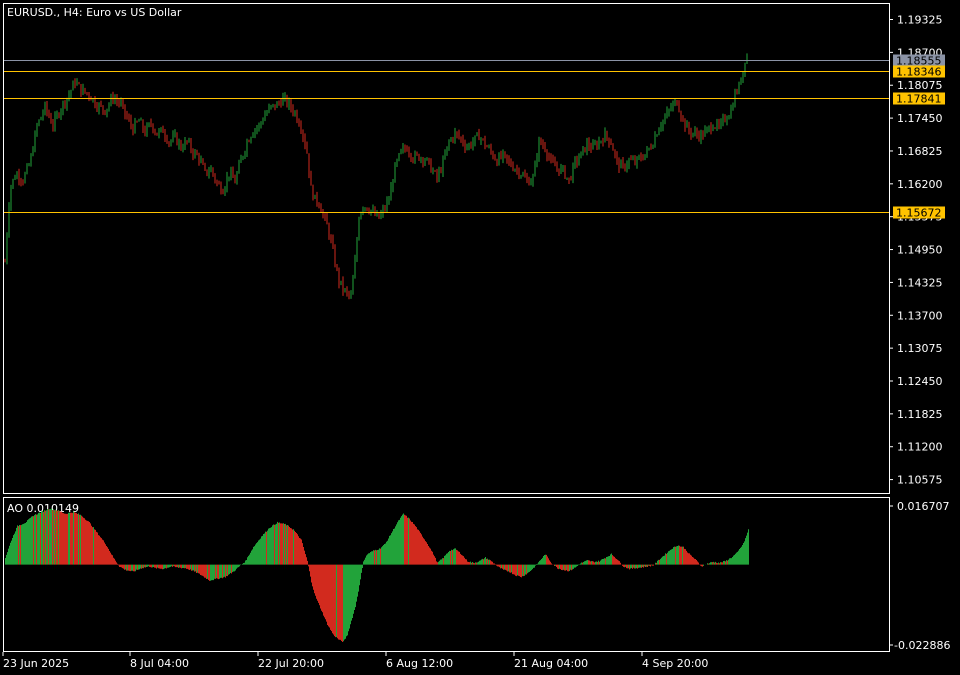  What do you see at coordinates (94, 12) in the screenshot?
I see `chart-title: EURUSD., H4: Euro vs US Dollar` at bounding box center [94, 12].